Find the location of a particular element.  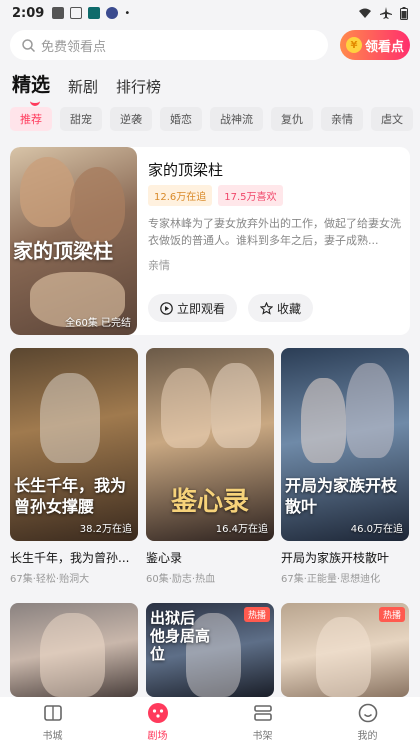

nav-theater: 剧场 is located at coordinates (157, 722).